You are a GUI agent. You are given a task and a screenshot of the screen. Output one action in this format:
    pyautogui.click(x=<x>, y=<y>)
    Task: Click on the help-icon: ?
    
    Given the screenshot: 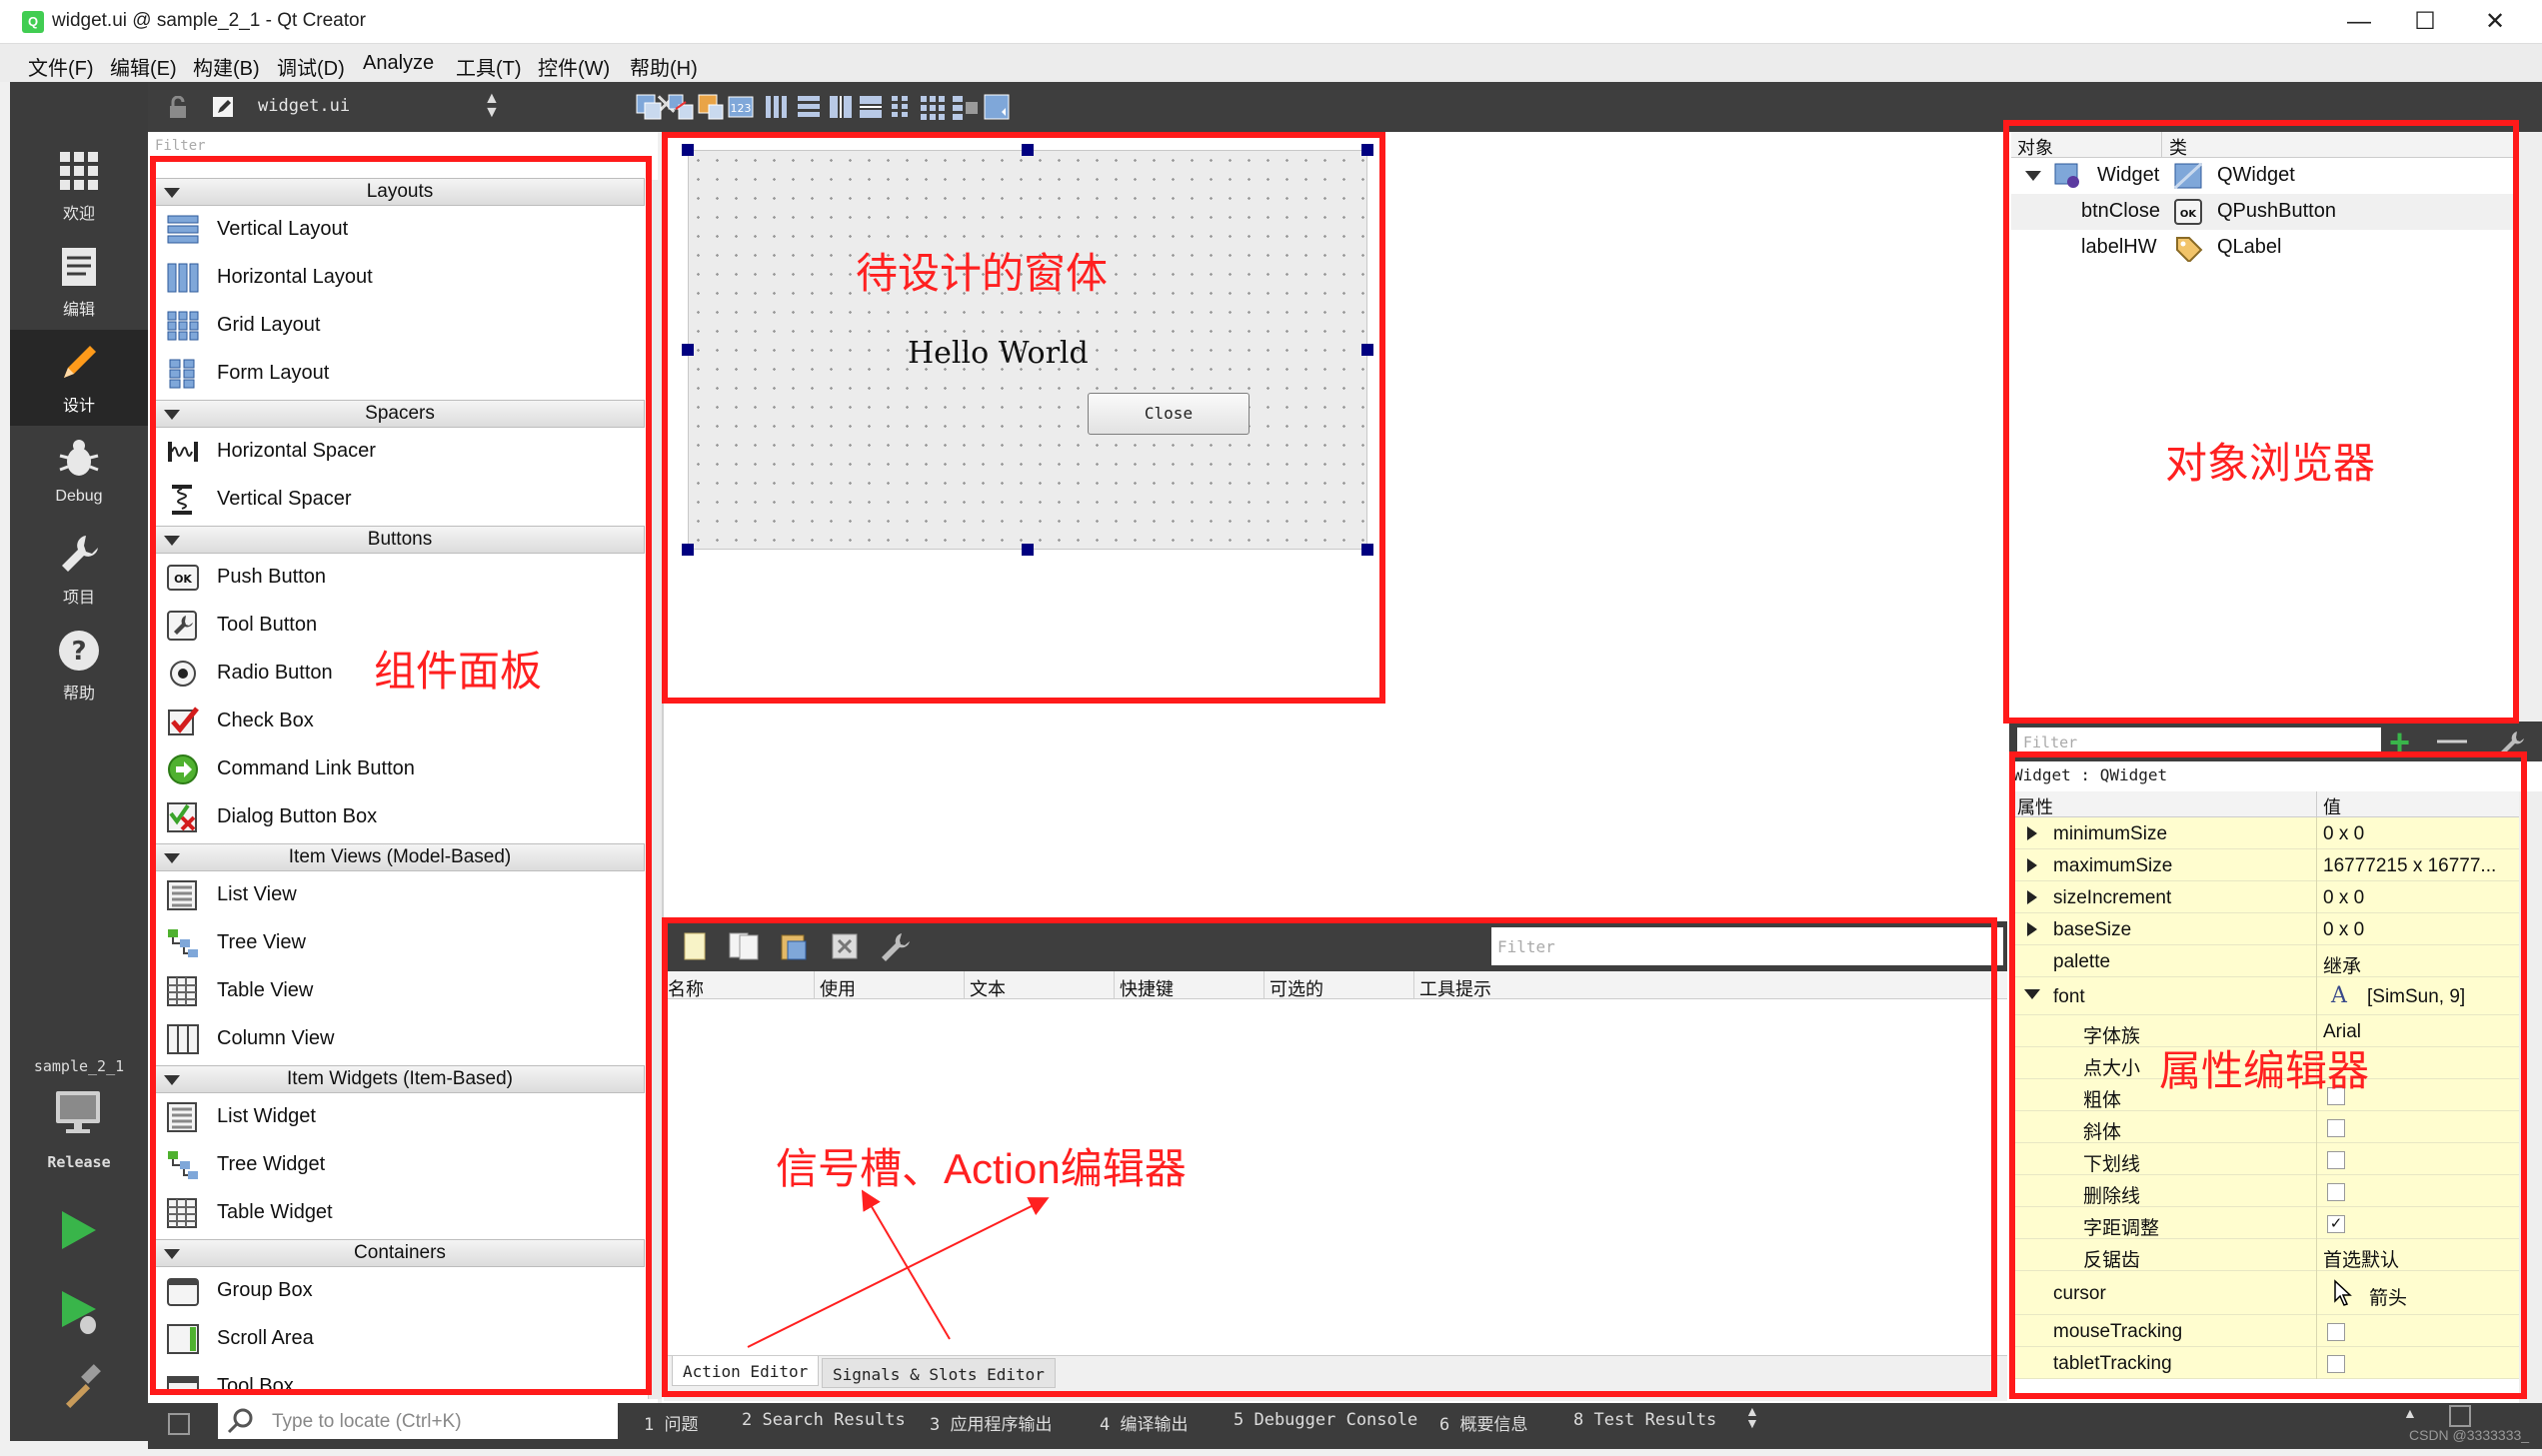 What is the action you would take?
    pyautogui.click(x=79, y=651)
    